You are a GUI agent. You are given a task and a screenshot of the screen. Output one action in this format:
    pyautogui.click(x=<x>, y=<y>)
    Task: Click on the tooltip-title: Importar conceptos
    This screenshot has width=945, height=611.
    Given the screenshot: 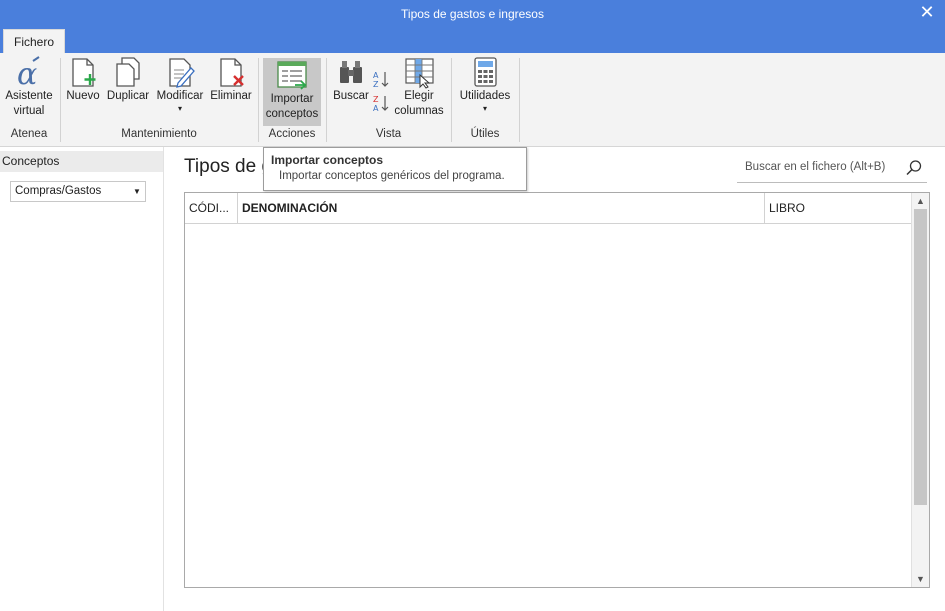 What is the action you would take?
    pyautogui.click(x=327, y=160)
    